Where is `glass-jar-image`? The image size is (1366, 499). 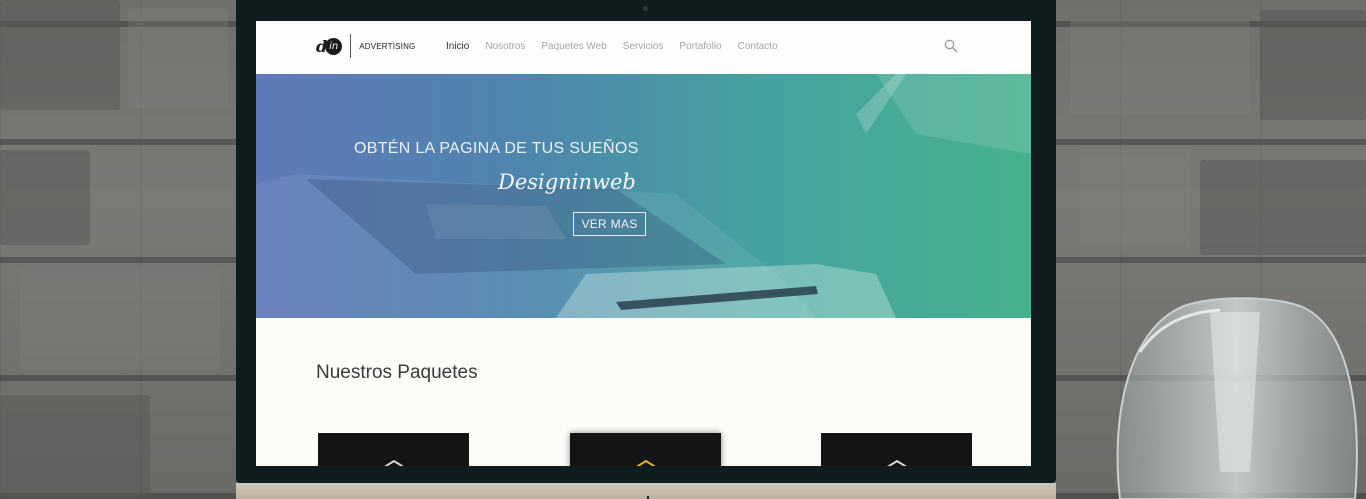
glass-jar-image is located at coordinates (1237, 398).